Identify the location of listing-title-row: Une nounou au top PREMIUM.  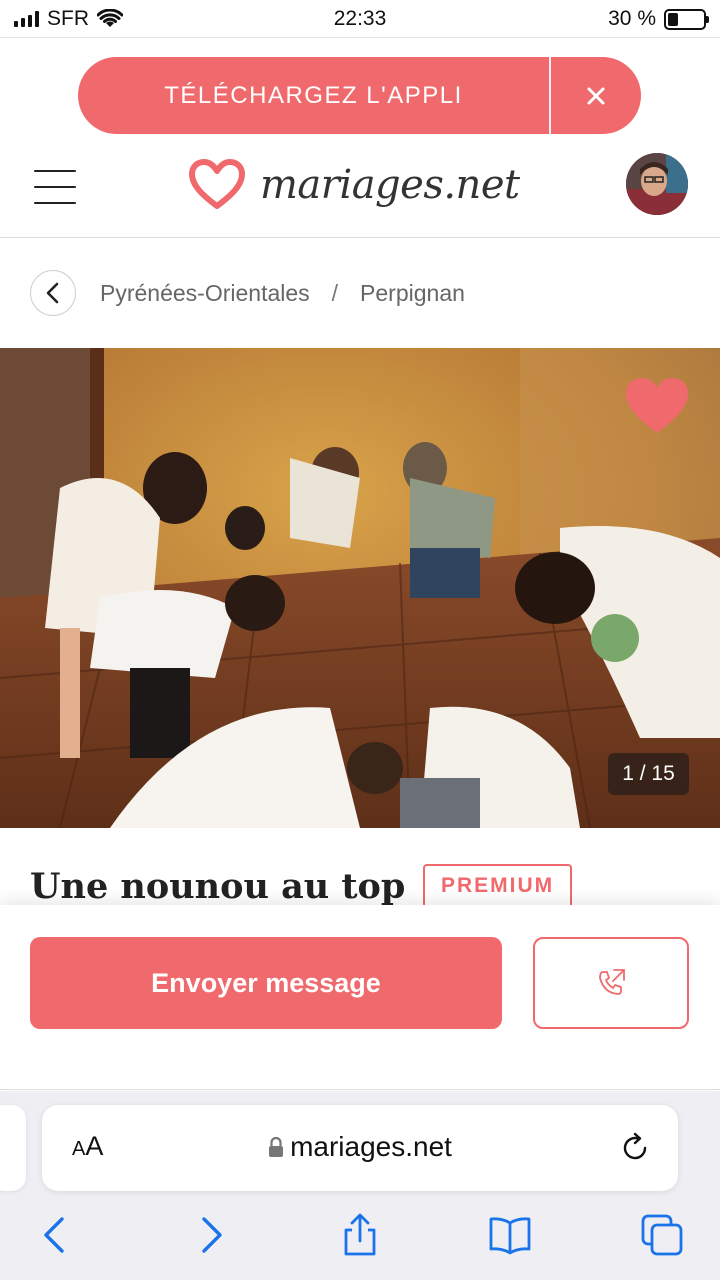
(375, 885).